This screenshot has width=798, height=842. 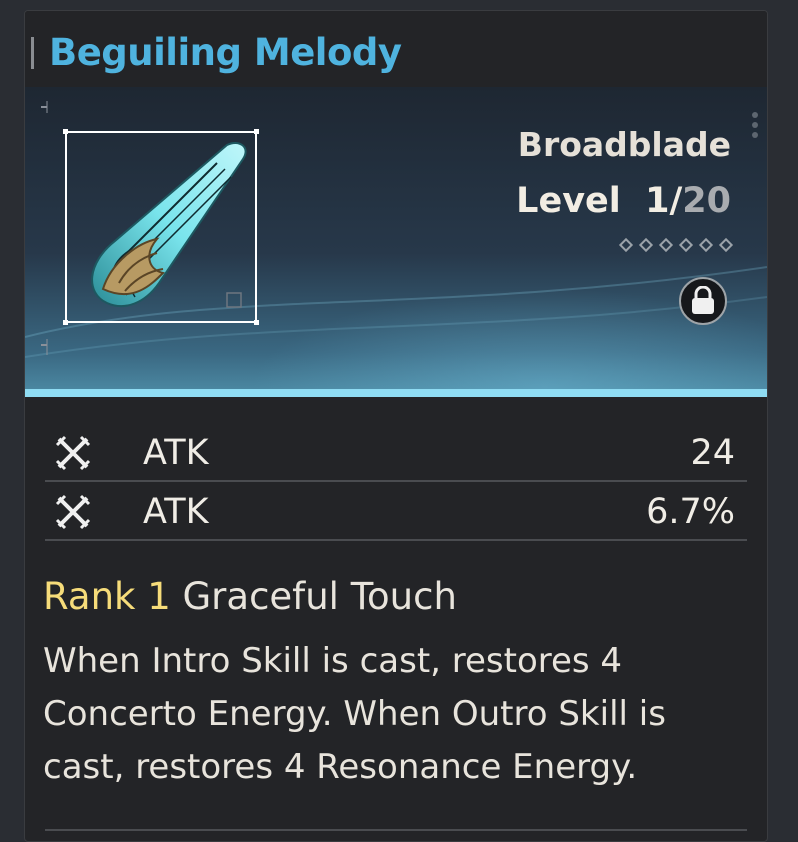 I want to click on hero-accent-line, so click(x=396, y=393).